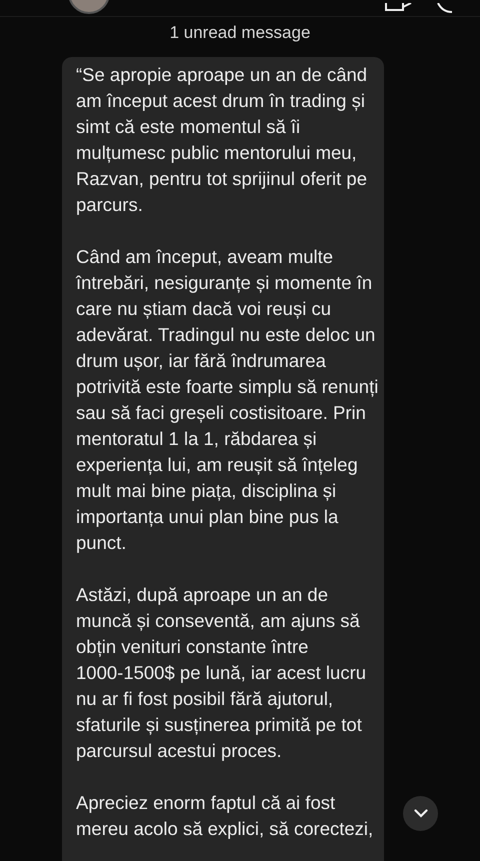  I want to click on chevron-down-icon, so click(421, 813).